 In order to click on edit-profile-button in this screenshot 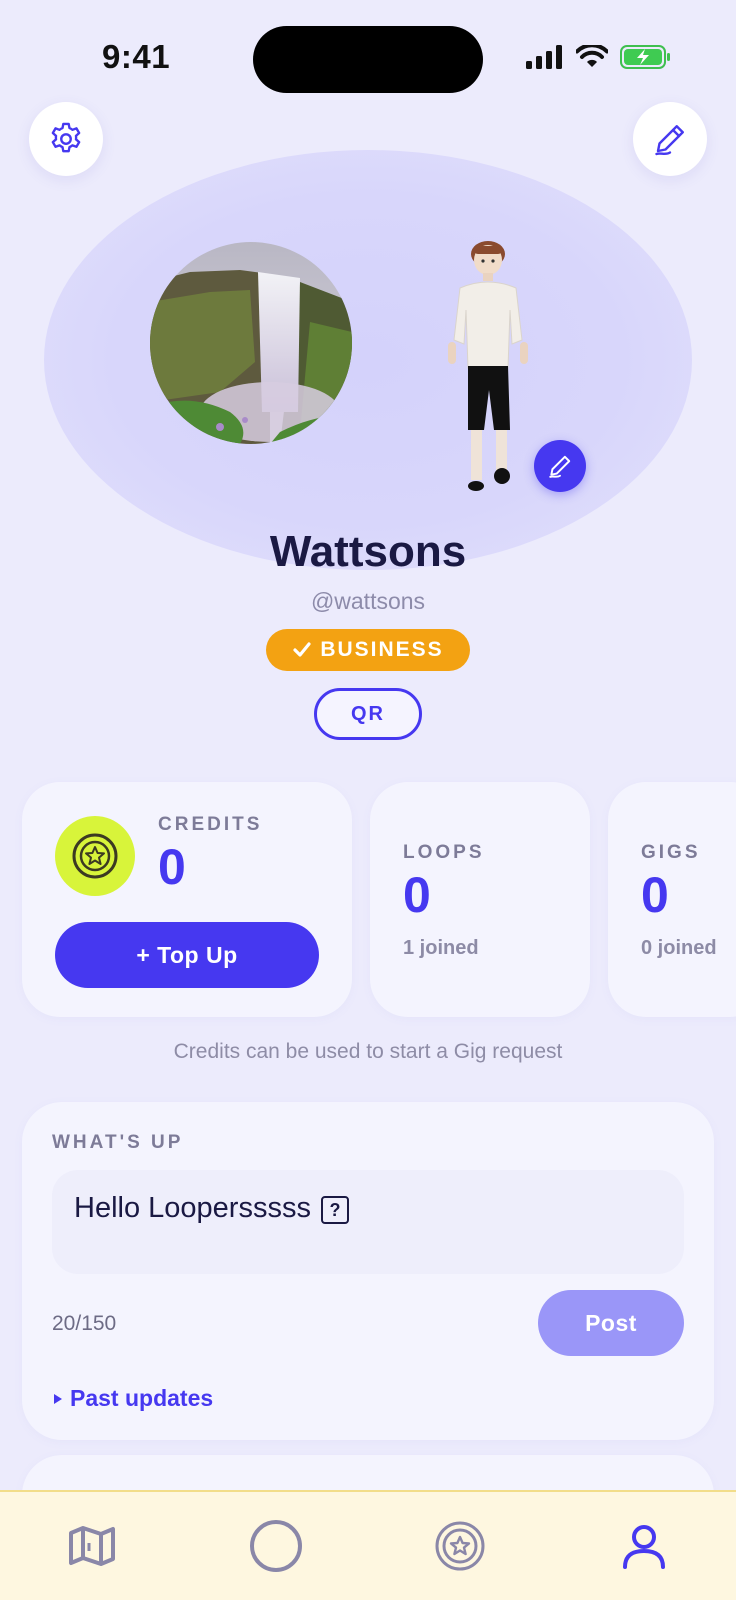, I will do `click(670, 139)`.